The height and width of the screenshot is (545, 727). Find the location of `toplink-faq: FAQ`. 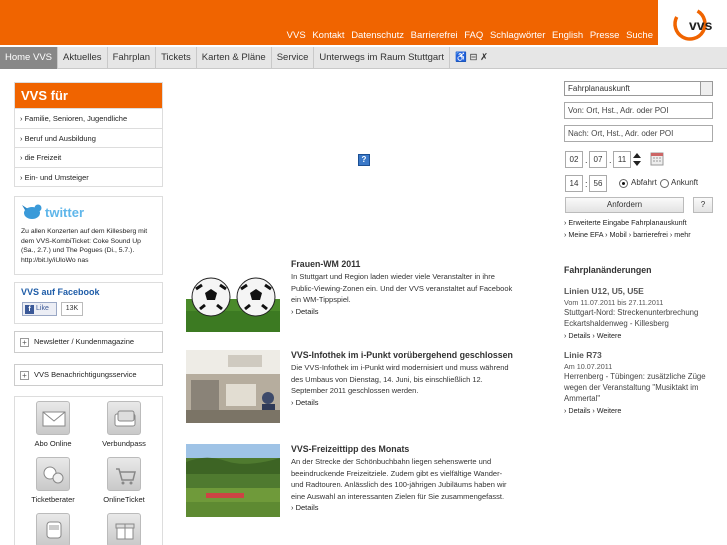

toplink-faq: FAQ is located at coordinates (473, 35).